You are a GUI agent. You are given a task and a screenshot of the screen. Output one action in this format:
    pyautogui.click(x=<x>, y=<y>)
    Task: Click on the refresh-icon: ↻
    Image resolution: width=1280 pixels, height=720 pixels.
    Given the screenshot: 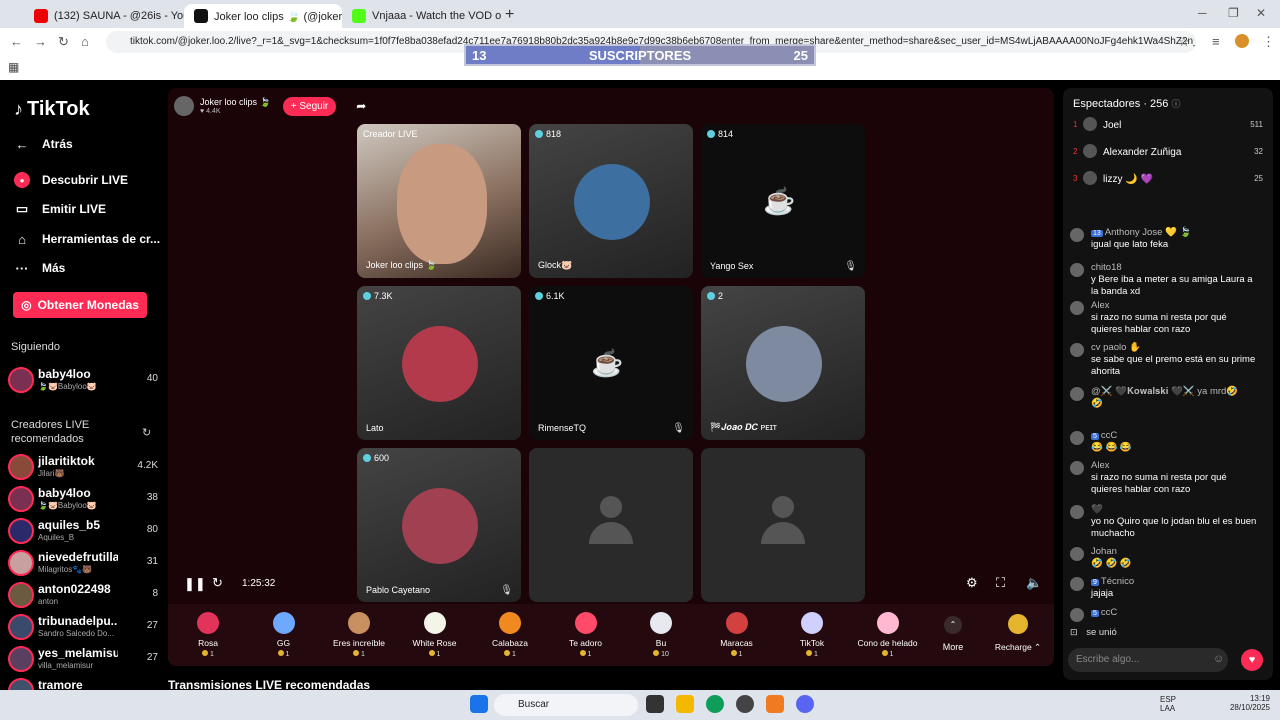 What is the action you would take?
    pyautogui.click(x=146, y=432)
    